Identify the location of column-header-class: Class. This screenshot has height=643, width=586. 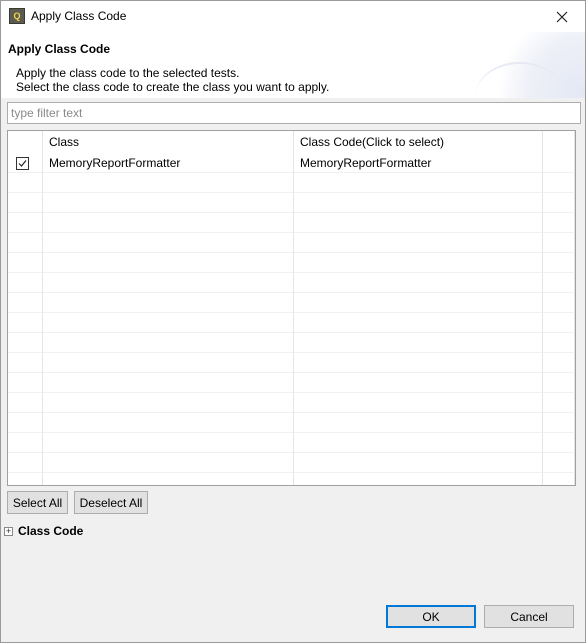
(168, 142).